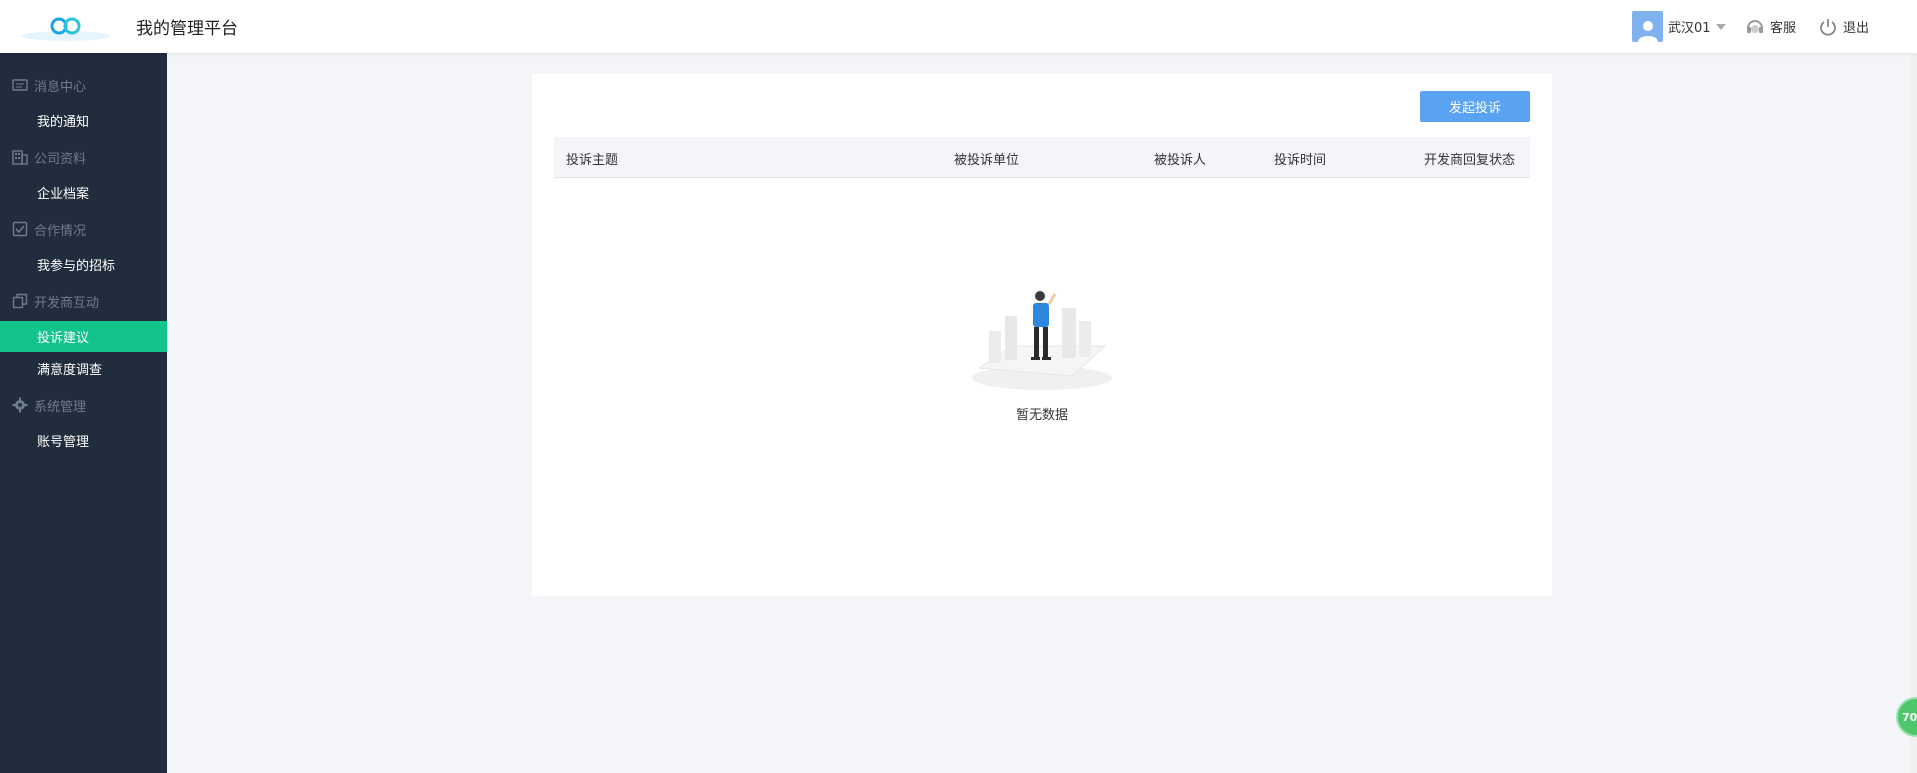  I want to click on logout-button: 退出, so click(1843, 26).